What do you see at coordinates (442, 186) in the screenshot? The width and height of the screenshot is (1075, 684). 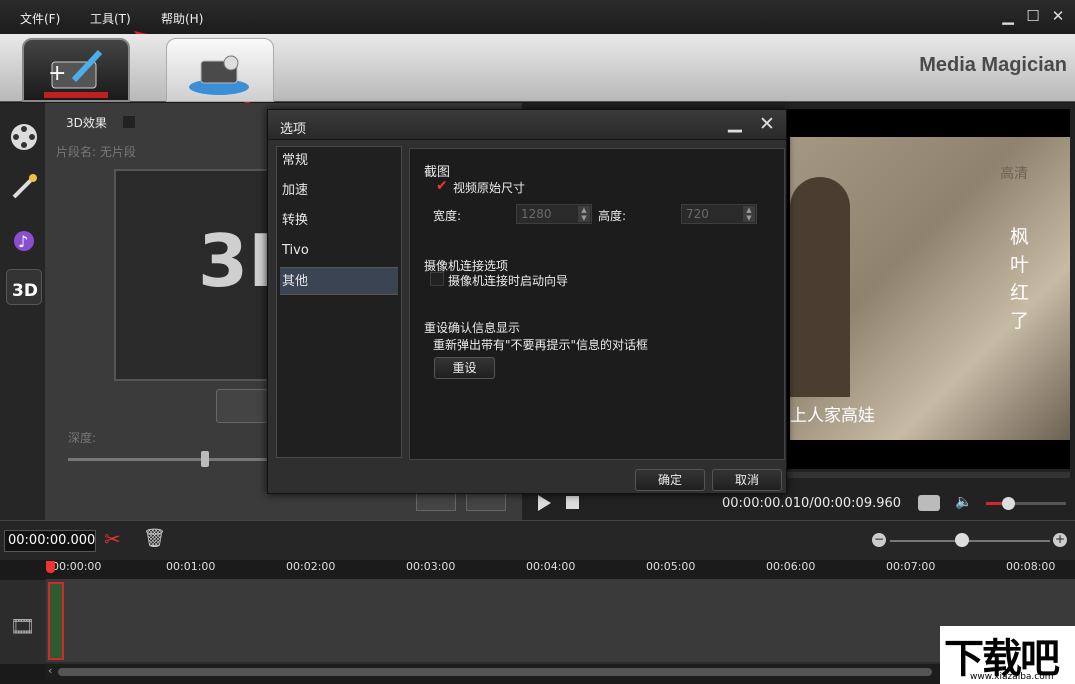 I see `original-size-checkbox: ✔` at bounding box center [442, 186].